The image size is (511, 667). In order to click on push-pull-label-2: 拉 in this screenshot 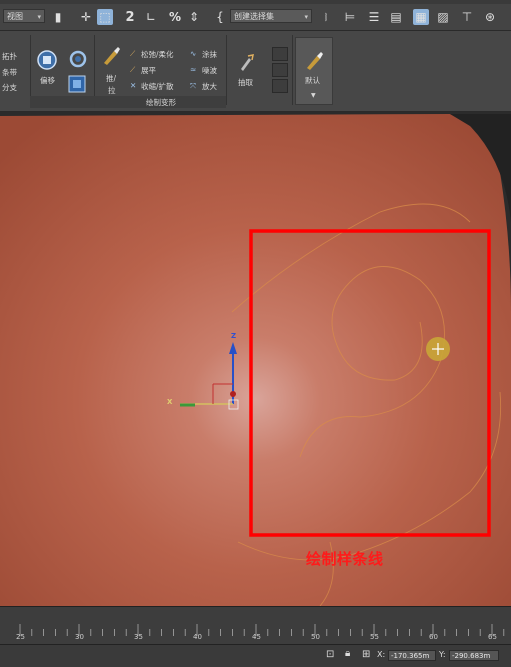, I will do `click(112, 90)`.